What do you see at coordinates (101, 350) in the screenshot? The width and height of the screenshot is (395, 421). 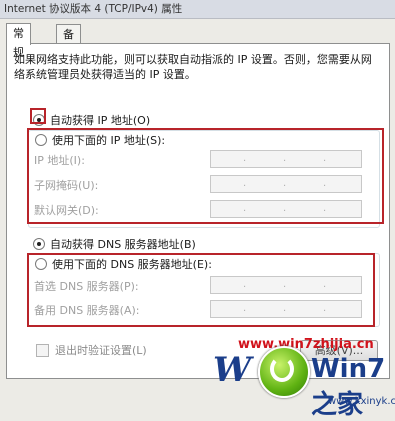 I see `validate-settings-label: 退出时验证设置(L)` at bounding box center [101, 350].